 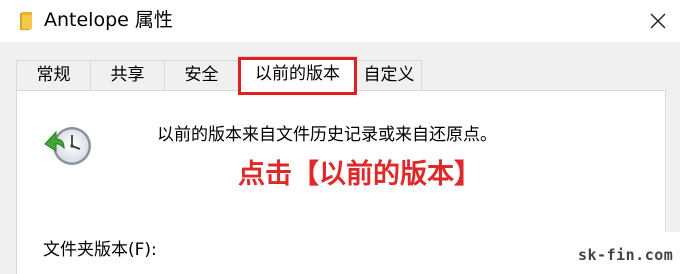 I want to click on tab-customize: 自定义, so click(x=389, y=75).